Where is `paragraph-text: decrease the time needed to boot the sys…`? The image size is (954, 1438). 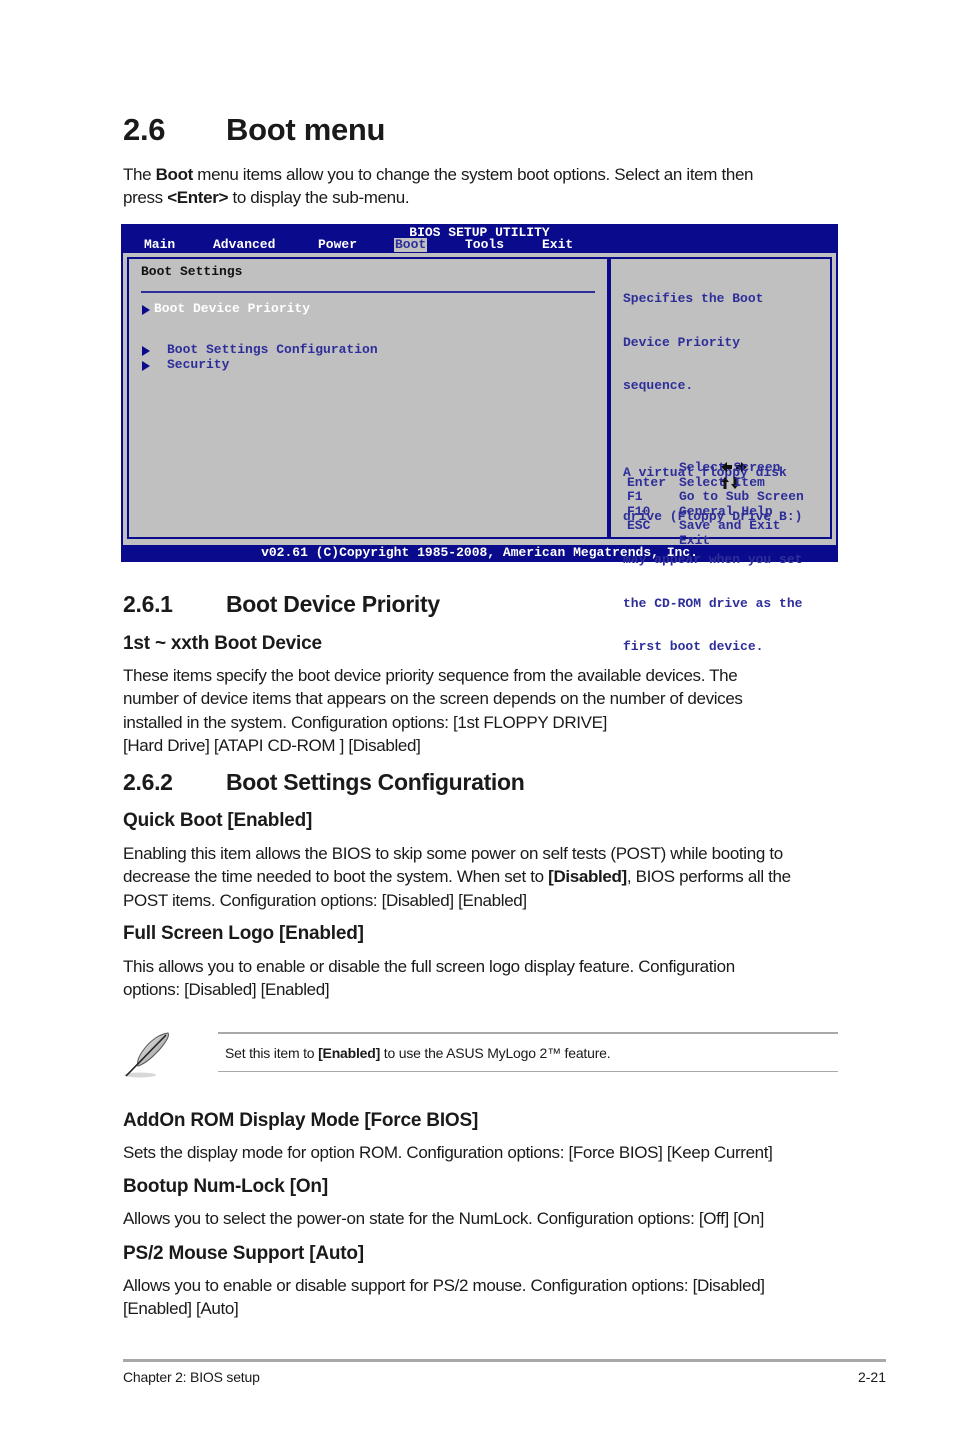 paragraph-text: decrease the time needed to boot the sys… is located at coordinates (336, 877).